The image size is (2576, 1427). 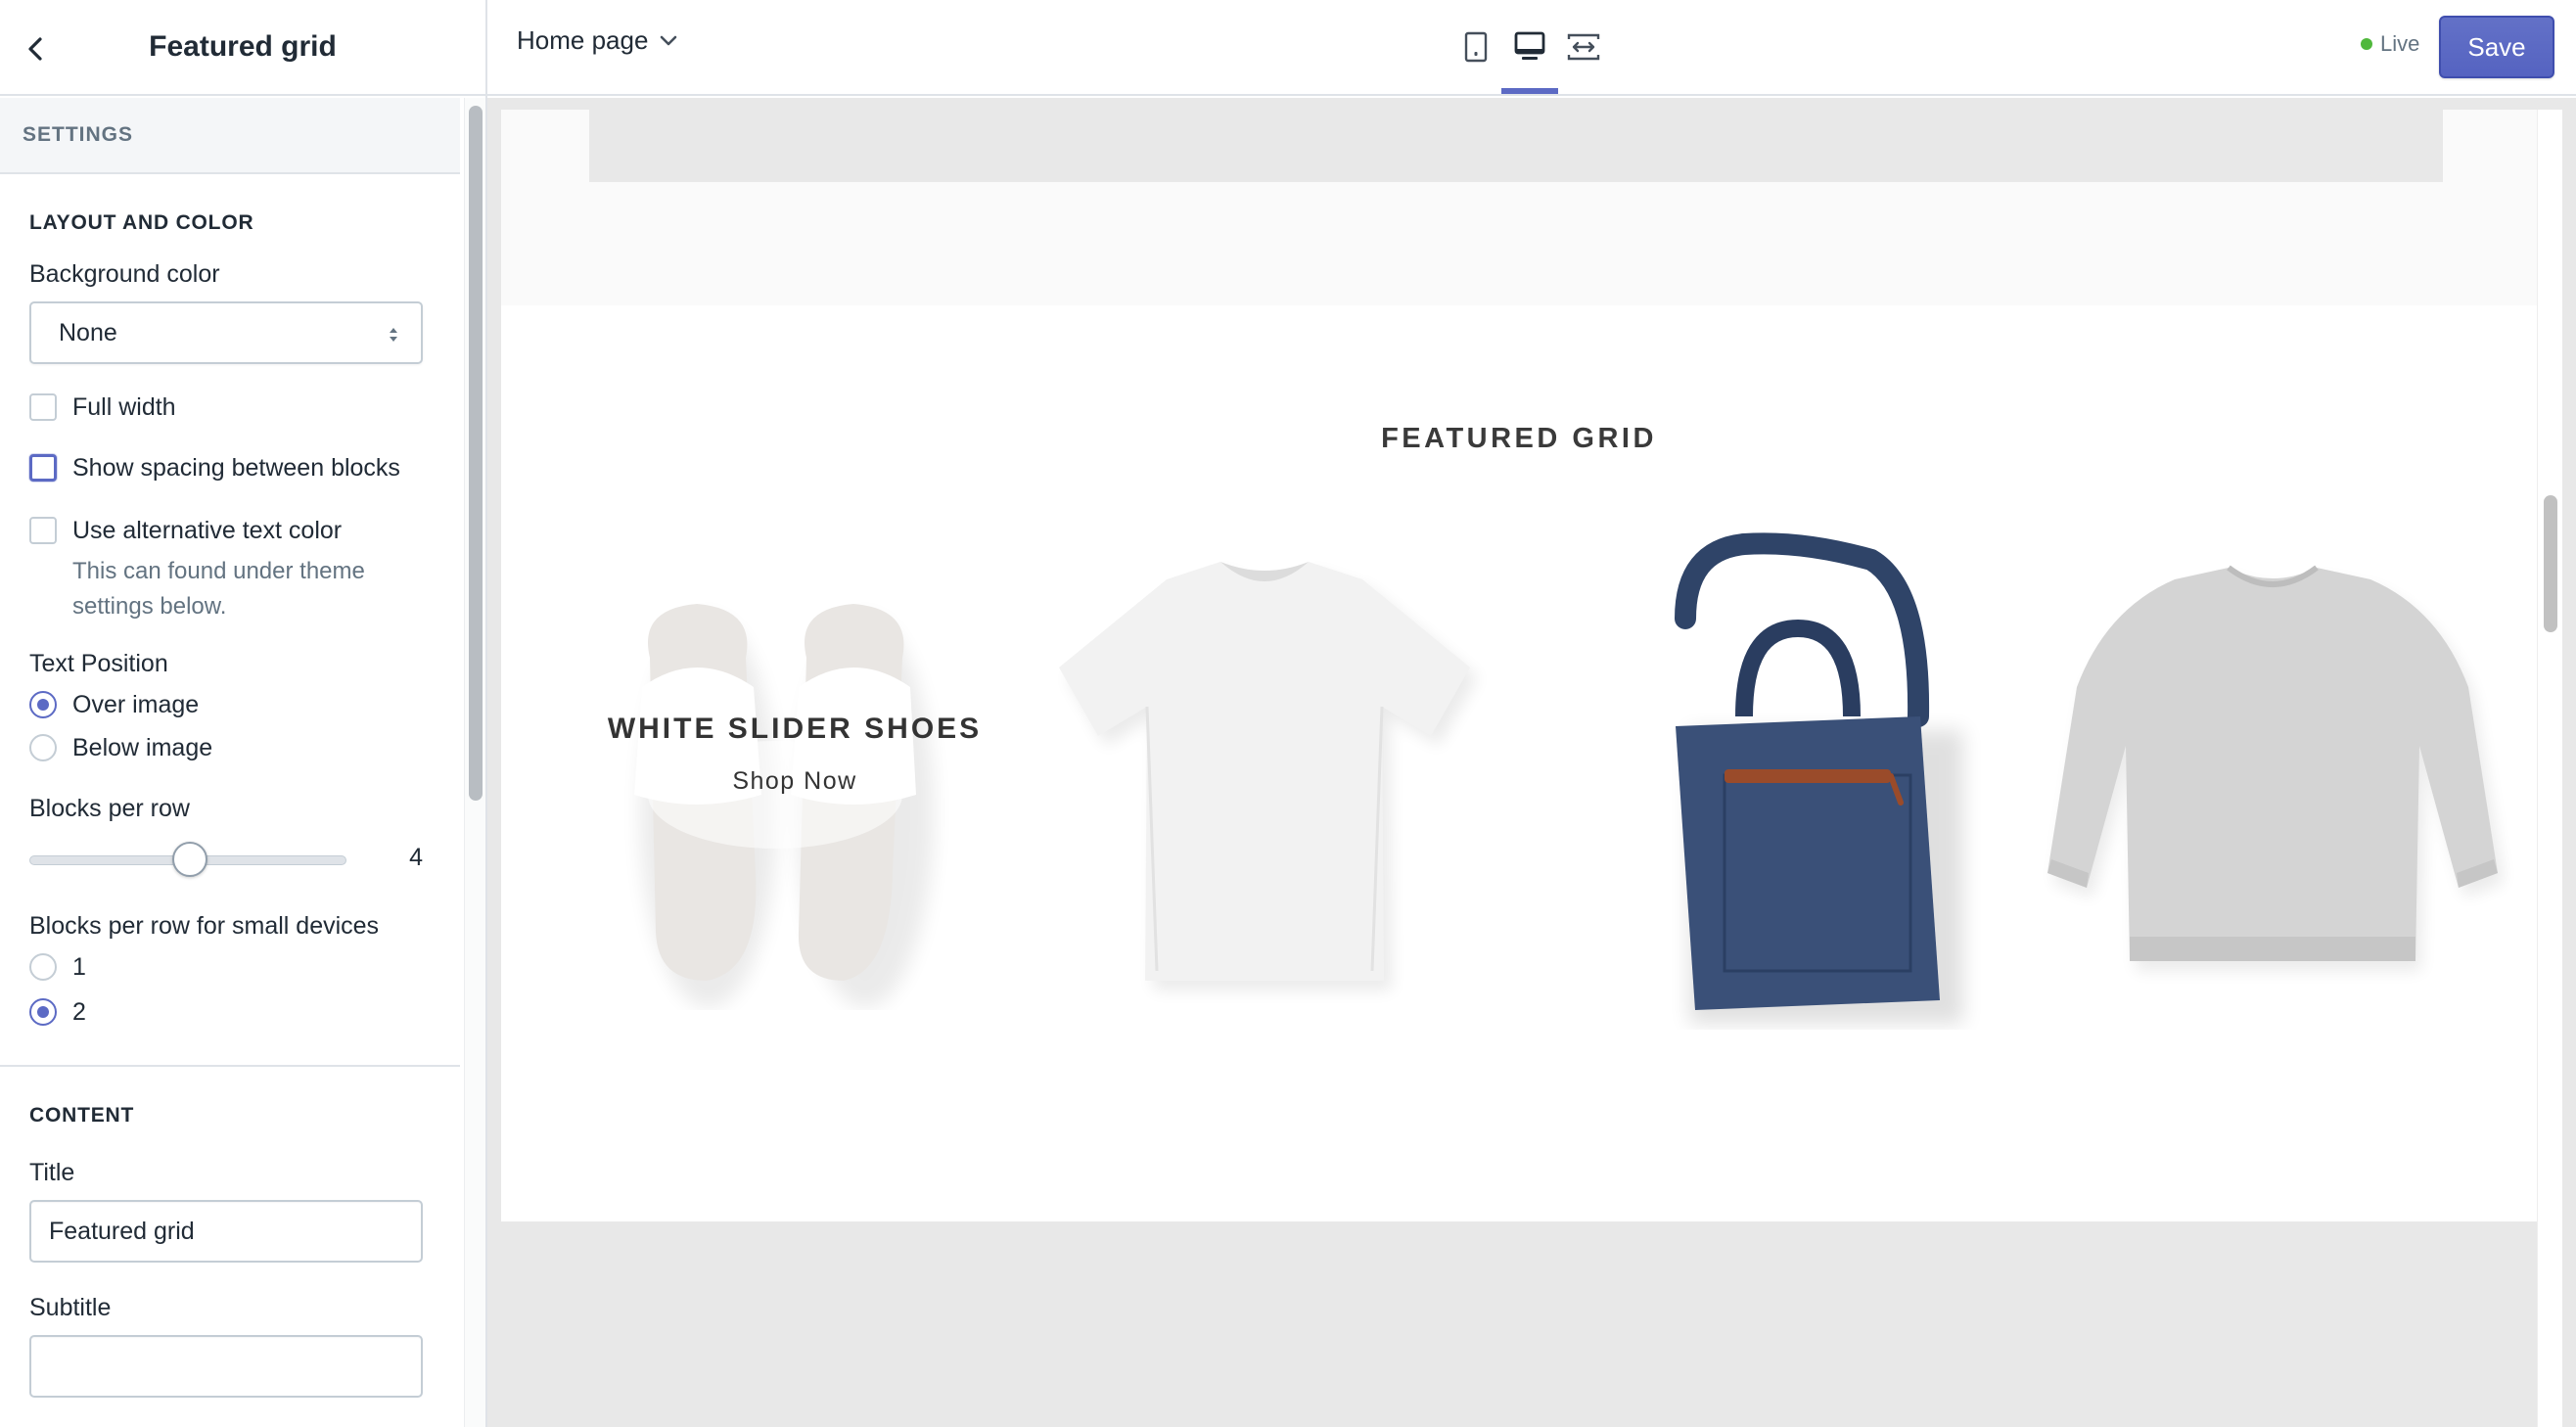 I want to click on fullscreen-view-button, so click(x=1584, y=47).